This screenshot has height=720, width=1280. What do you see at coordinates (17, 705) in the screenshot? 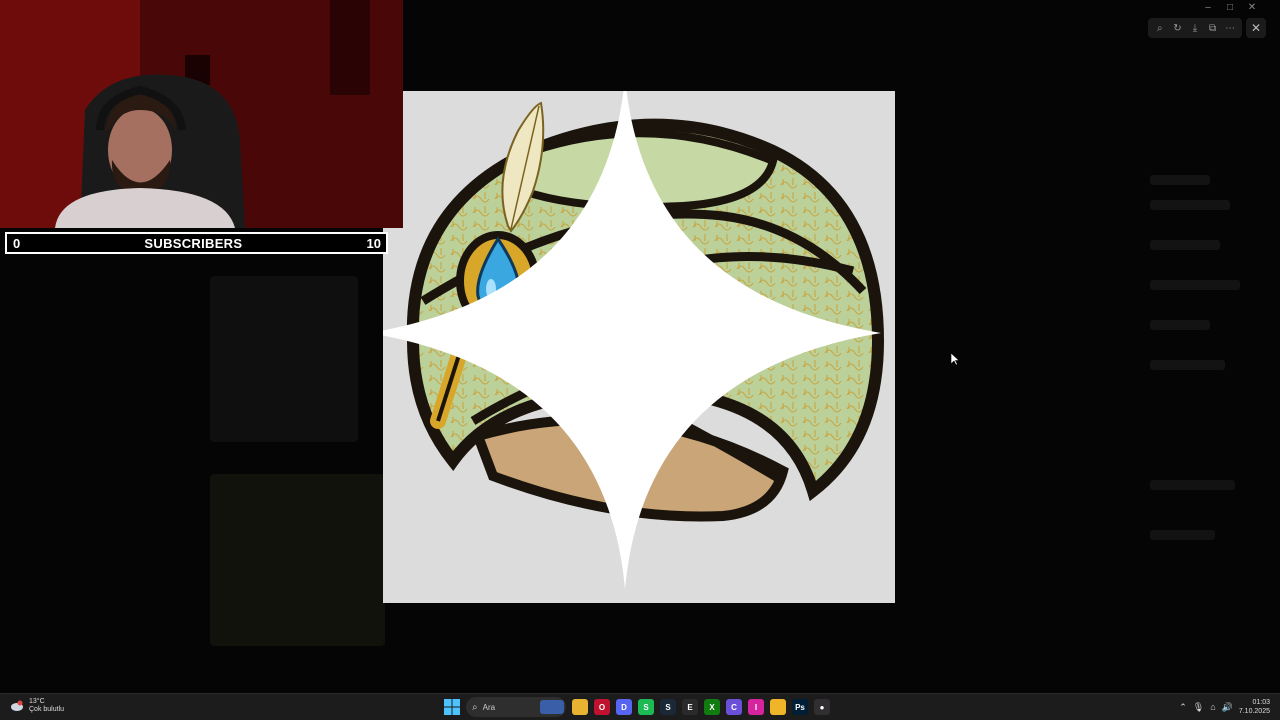
I see `cloud-icon` at bounding box center [17, 705].